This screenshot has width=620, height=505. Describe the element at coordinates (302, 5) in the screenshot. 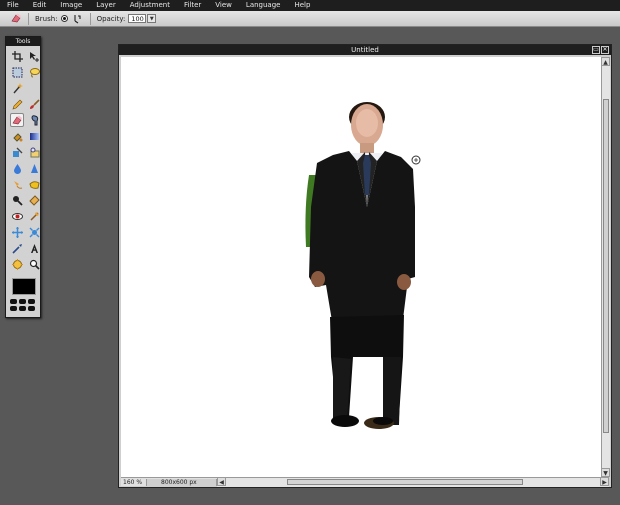

I see `menu-help: Help` at that location.